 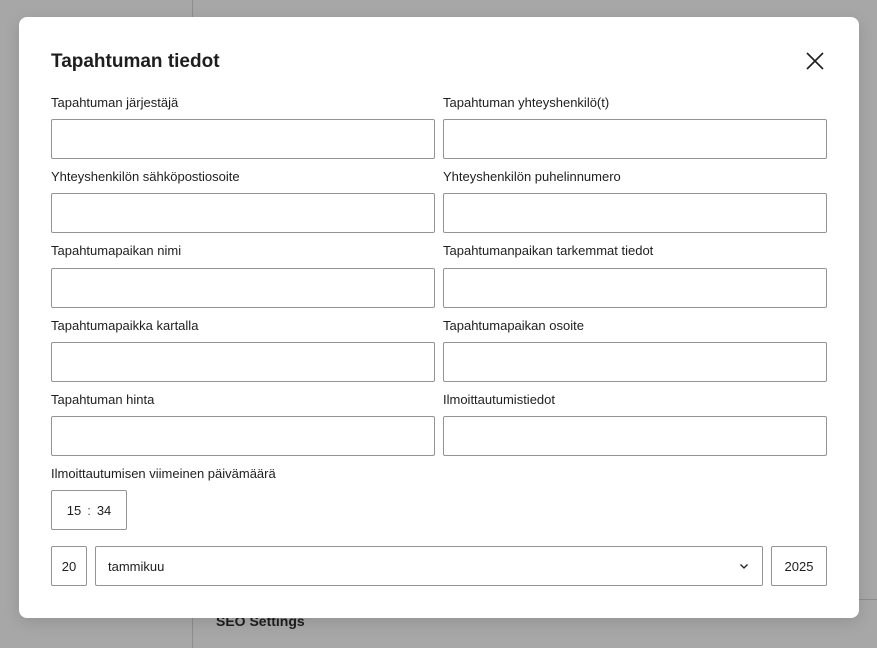 I want to click on deadline-year-input: 2025, so click(x=799, y=566).